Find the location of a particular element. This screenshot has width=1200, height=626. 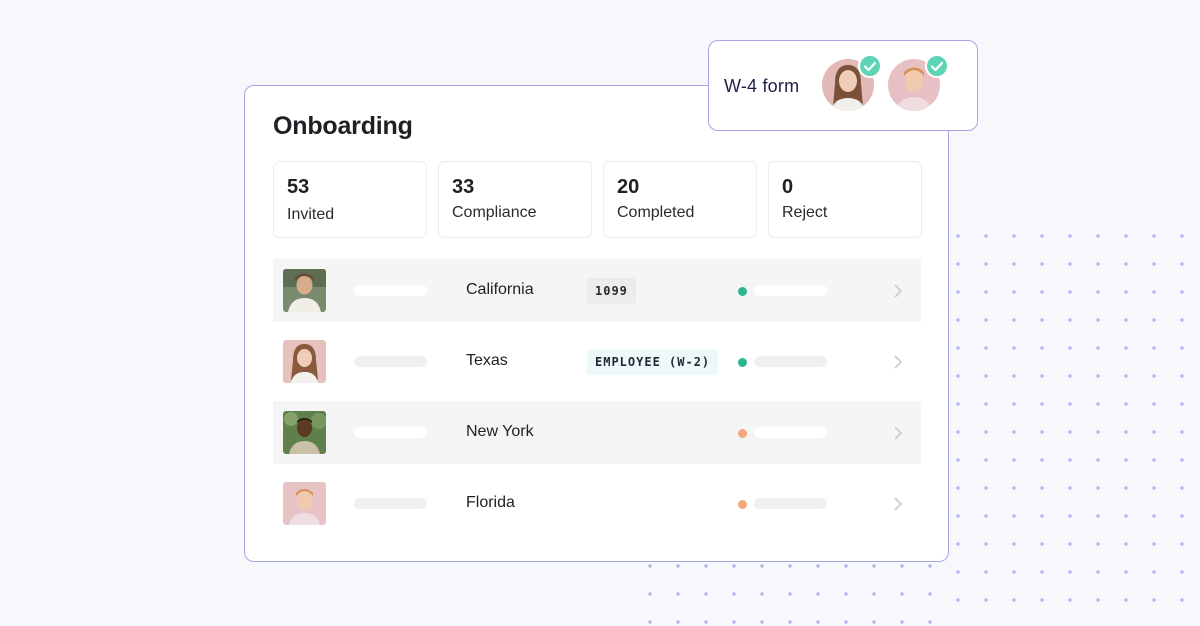

list-item: California 1099 is located at coordinates (597, 290).